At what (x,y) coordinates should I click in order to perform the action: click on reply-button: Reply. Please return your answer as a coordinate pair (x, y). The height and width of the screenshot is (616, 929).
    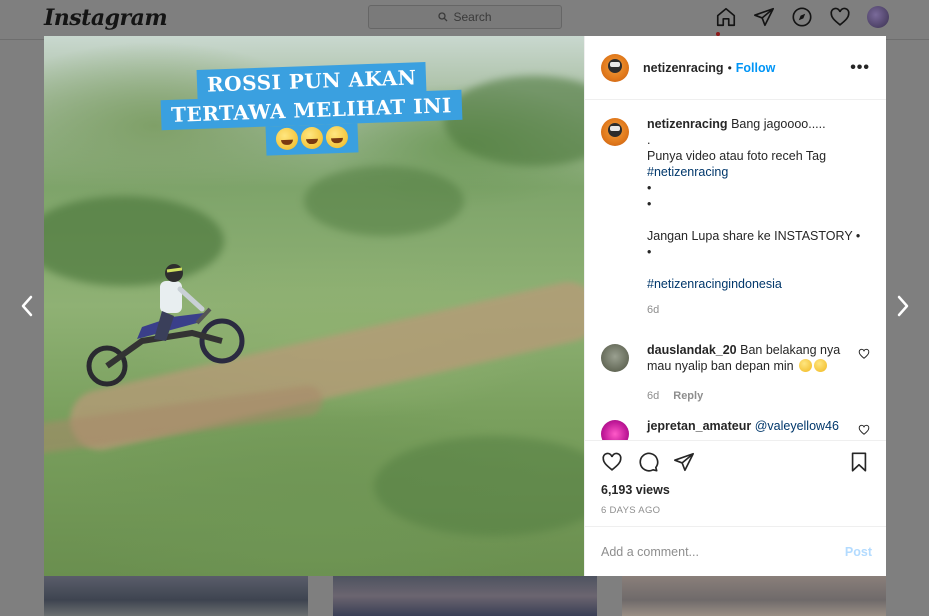
    Looking at the image, I should click on (688, 396).